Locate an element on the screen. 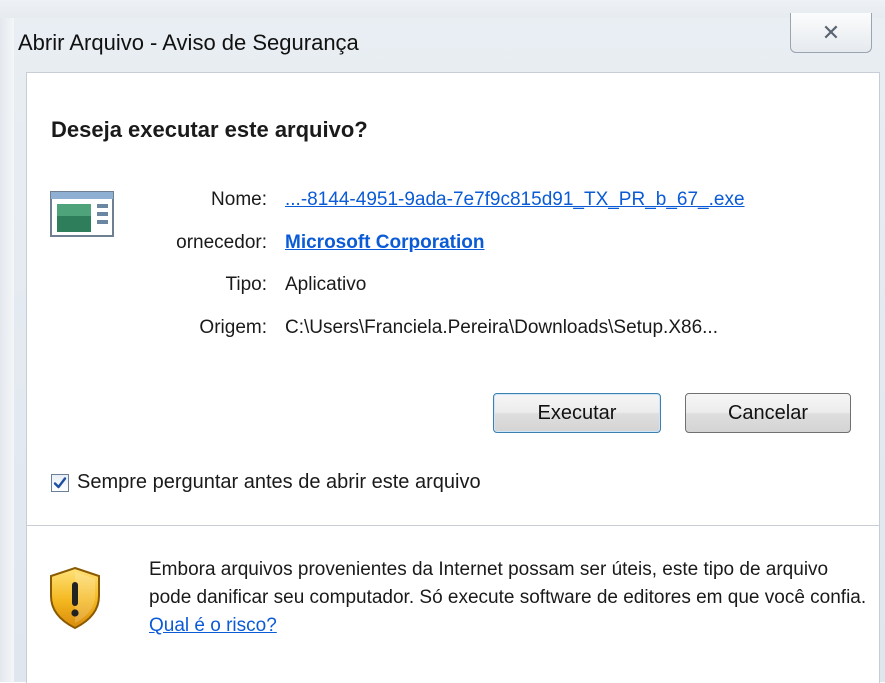 This screenshot has width=885, height=683. checkmark-icon is located at coordinates (60, 482).